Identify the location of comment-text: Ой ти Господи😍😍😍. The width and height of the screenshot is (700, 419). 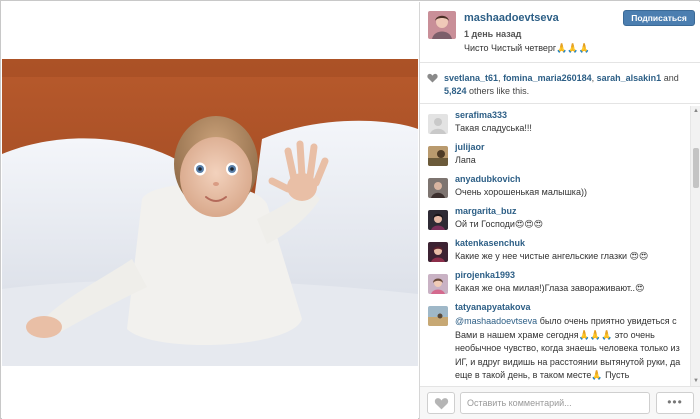
(499, 224).